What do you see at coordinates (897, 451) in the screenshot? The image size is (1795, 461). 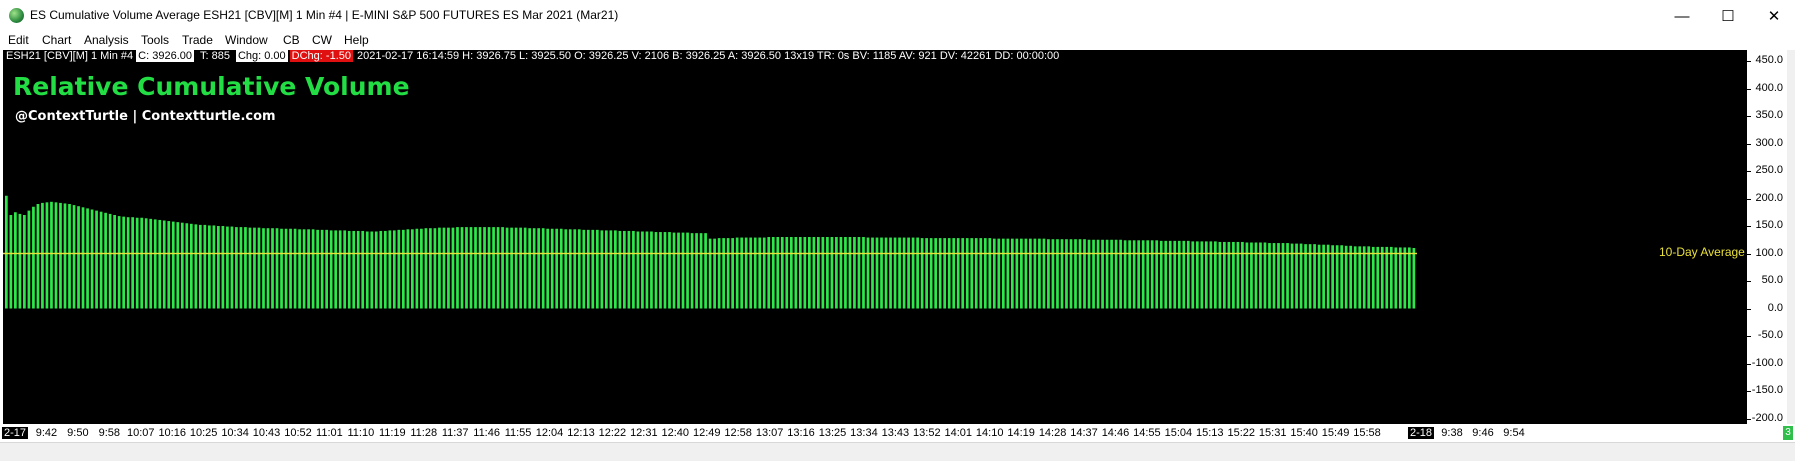 I see `horizontal-scrollbar` at bounding box center [897, 451].